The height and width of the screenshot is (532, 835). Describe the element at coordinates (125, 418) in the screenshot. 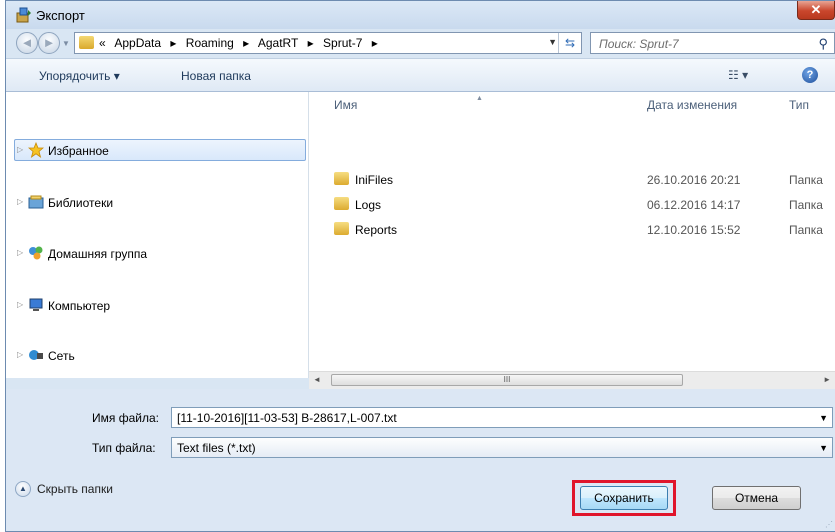

I see `filename-label: Имя файла:` at that location.